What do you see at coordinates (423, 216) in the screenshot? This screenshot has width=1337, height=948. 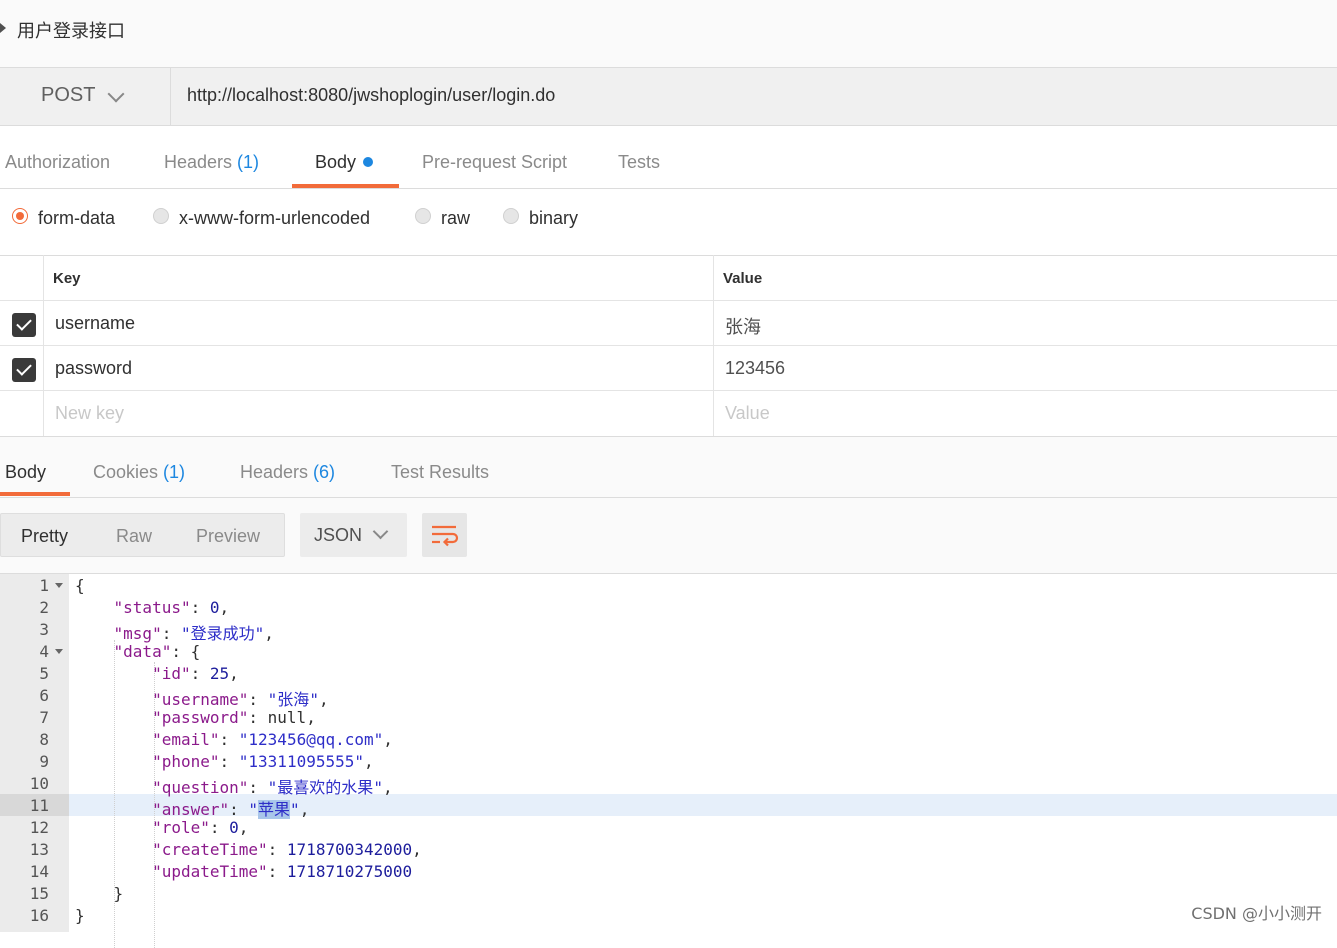 I see `radio-raw` at bounding box center [423, 216].